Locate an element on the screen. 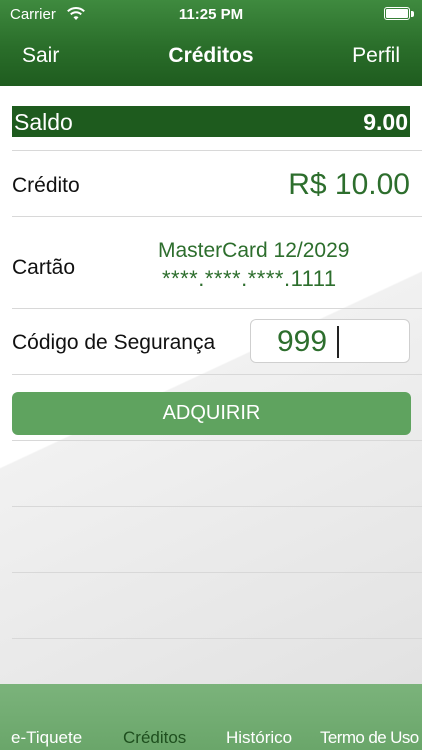 Image resolution: width=422 pixels, height=750 pixels. credit-value: R$ 10.00 is located at coordinates (349, 185).